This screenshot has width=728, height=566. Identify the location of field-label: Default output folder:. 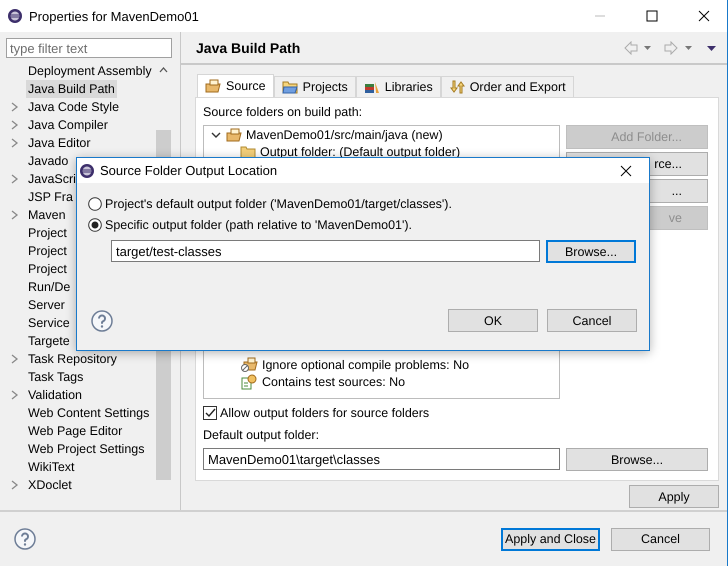
(261, 435).